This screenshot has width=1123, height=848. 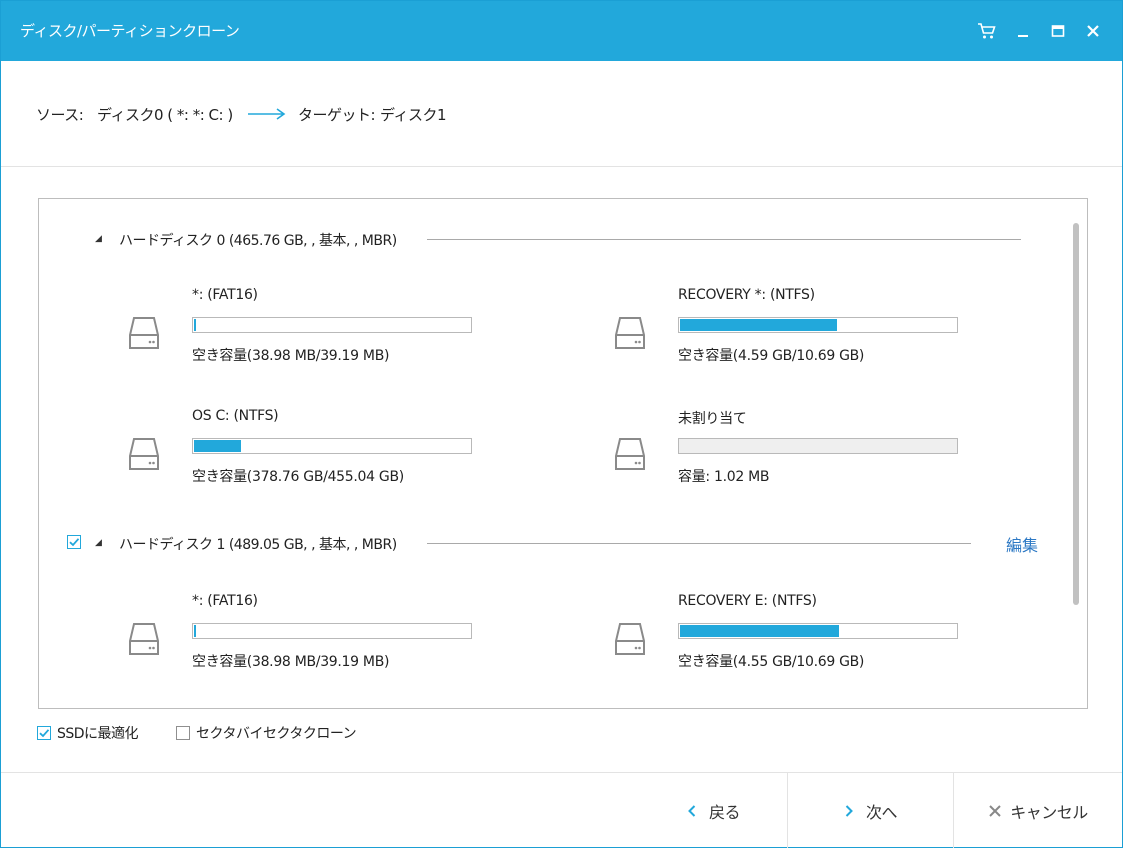 What do you see at coordinates (1049, 812) in the screenshot?
I see `cancel-label: キャンセル` at bounding box center [1049, 812].